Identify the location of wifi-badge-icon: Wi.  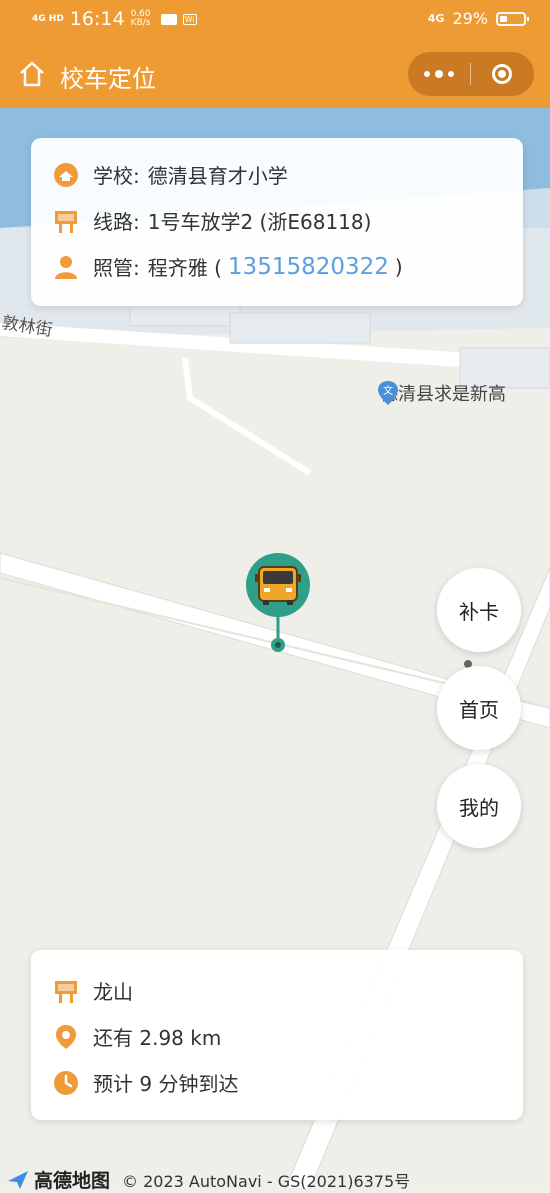
(189, 19).